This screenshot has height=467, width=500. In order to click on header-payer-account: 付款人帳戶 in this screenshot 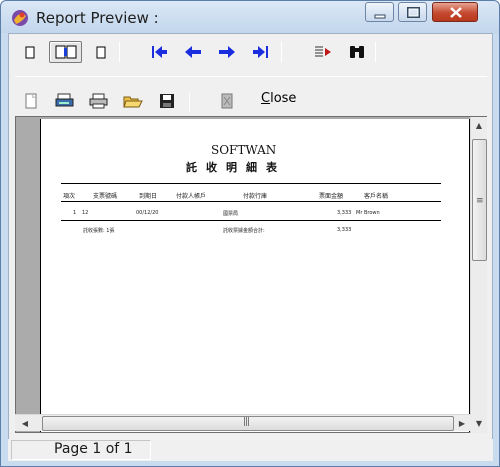, I will do `click(191, 196)`.